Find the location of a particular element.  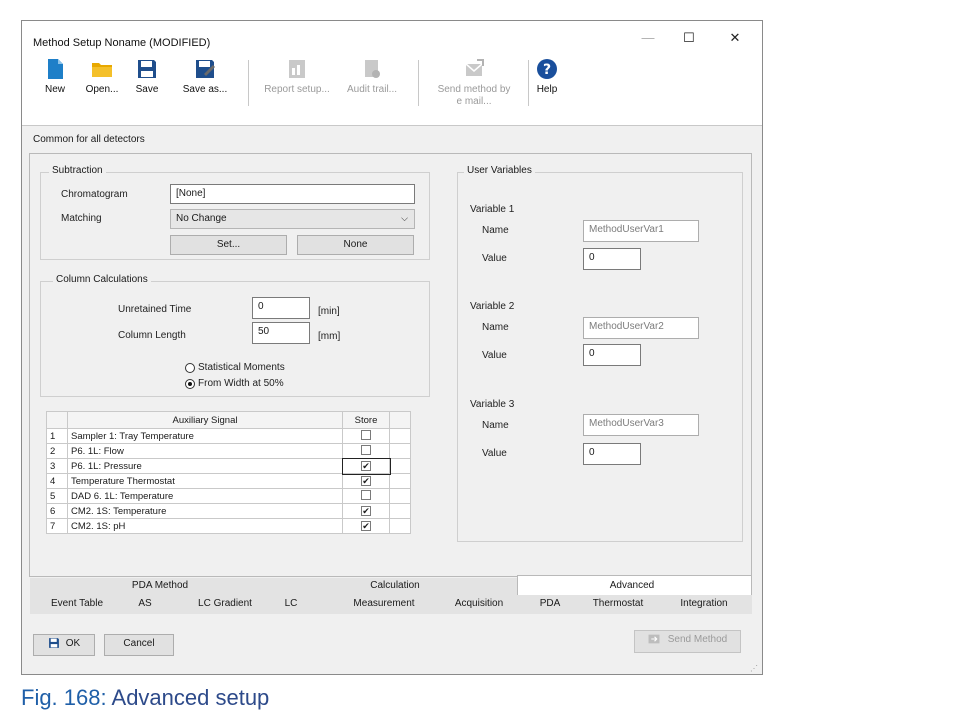

figure-caption: Fig. 168: Advanced setup is located at coordinates (145, 698).